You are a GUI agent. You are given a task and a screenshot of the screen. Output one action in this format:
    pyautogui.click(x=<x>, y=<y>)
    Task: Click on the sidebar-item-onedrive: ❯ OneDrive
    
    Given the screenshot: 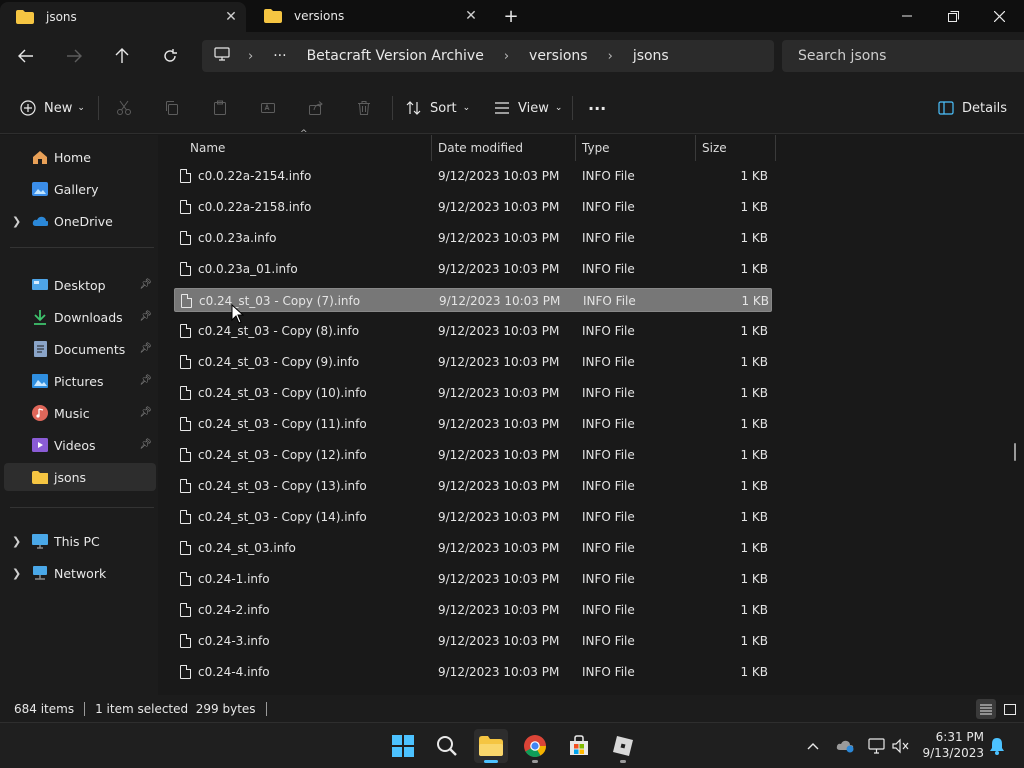 What is the action you would take?
    pyautogui.click(x=80, y=221)
    